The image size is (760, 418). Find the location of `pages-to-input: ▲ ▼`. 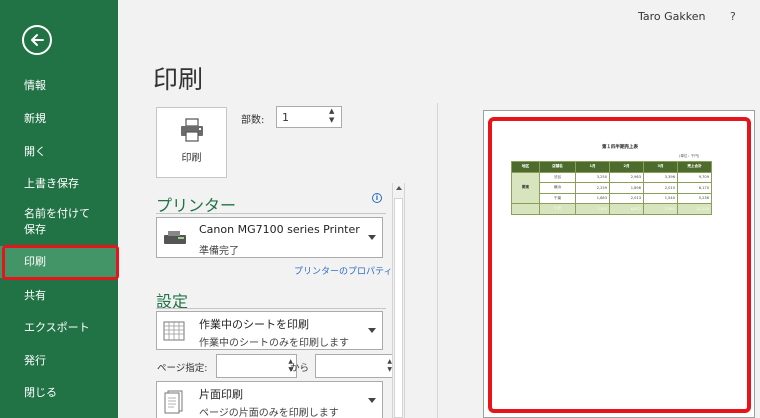

pages-to-input: ▲ ▼ is located at coordinates (355, 366).